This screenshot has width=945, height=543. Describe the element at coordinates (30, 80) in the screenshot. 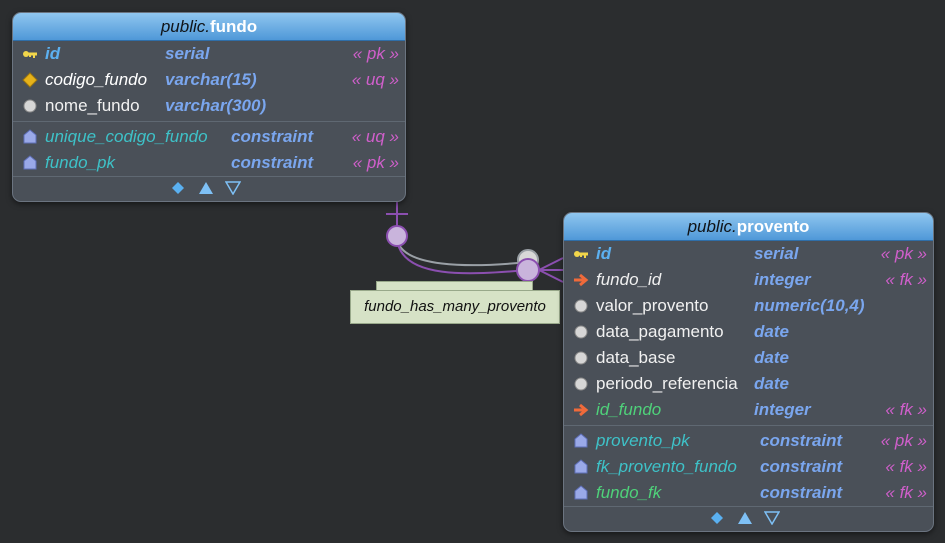

I see `unique-diamond-icon` at that location.